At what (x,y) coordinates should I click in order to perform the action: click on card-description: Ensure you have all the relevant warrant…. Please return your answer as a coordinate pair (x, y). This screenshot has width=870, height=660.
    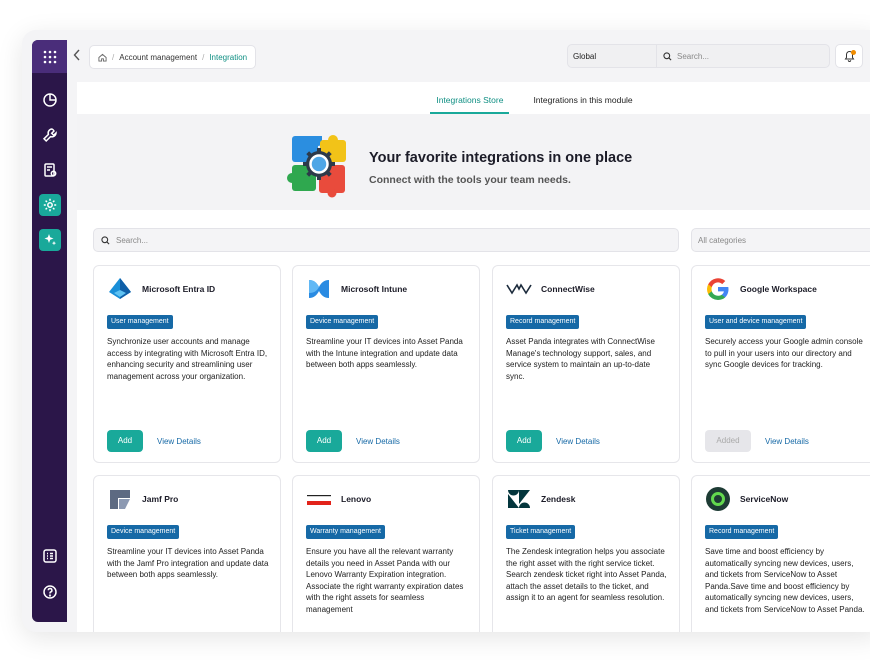
    Looking at the image, I should click on (385, 580).